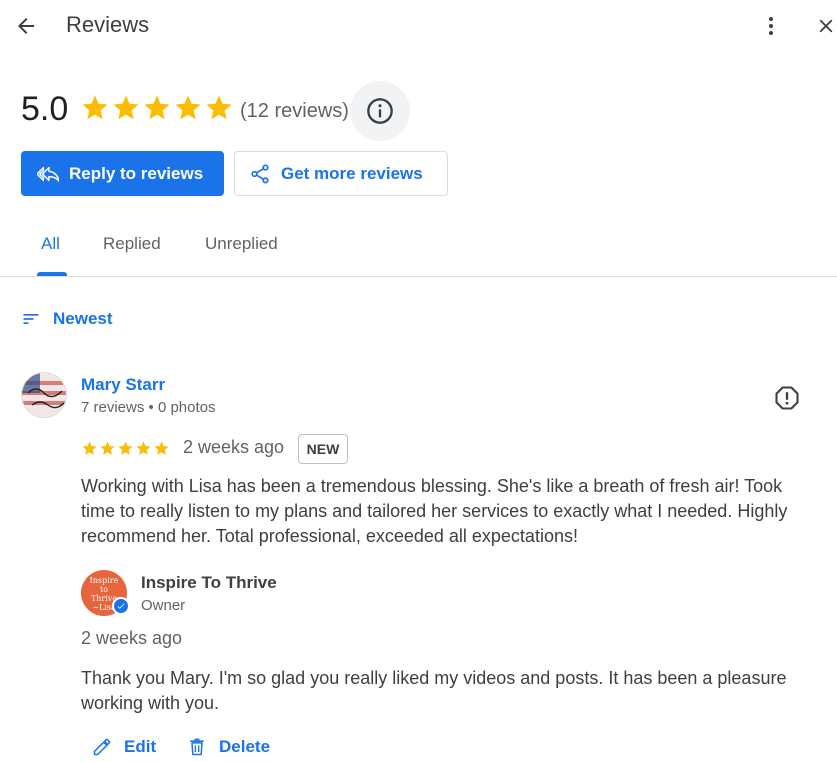 This screenshot has height=762, width=837. I want to click on owner-name: Inspire To Thrive, so click(209, 582).